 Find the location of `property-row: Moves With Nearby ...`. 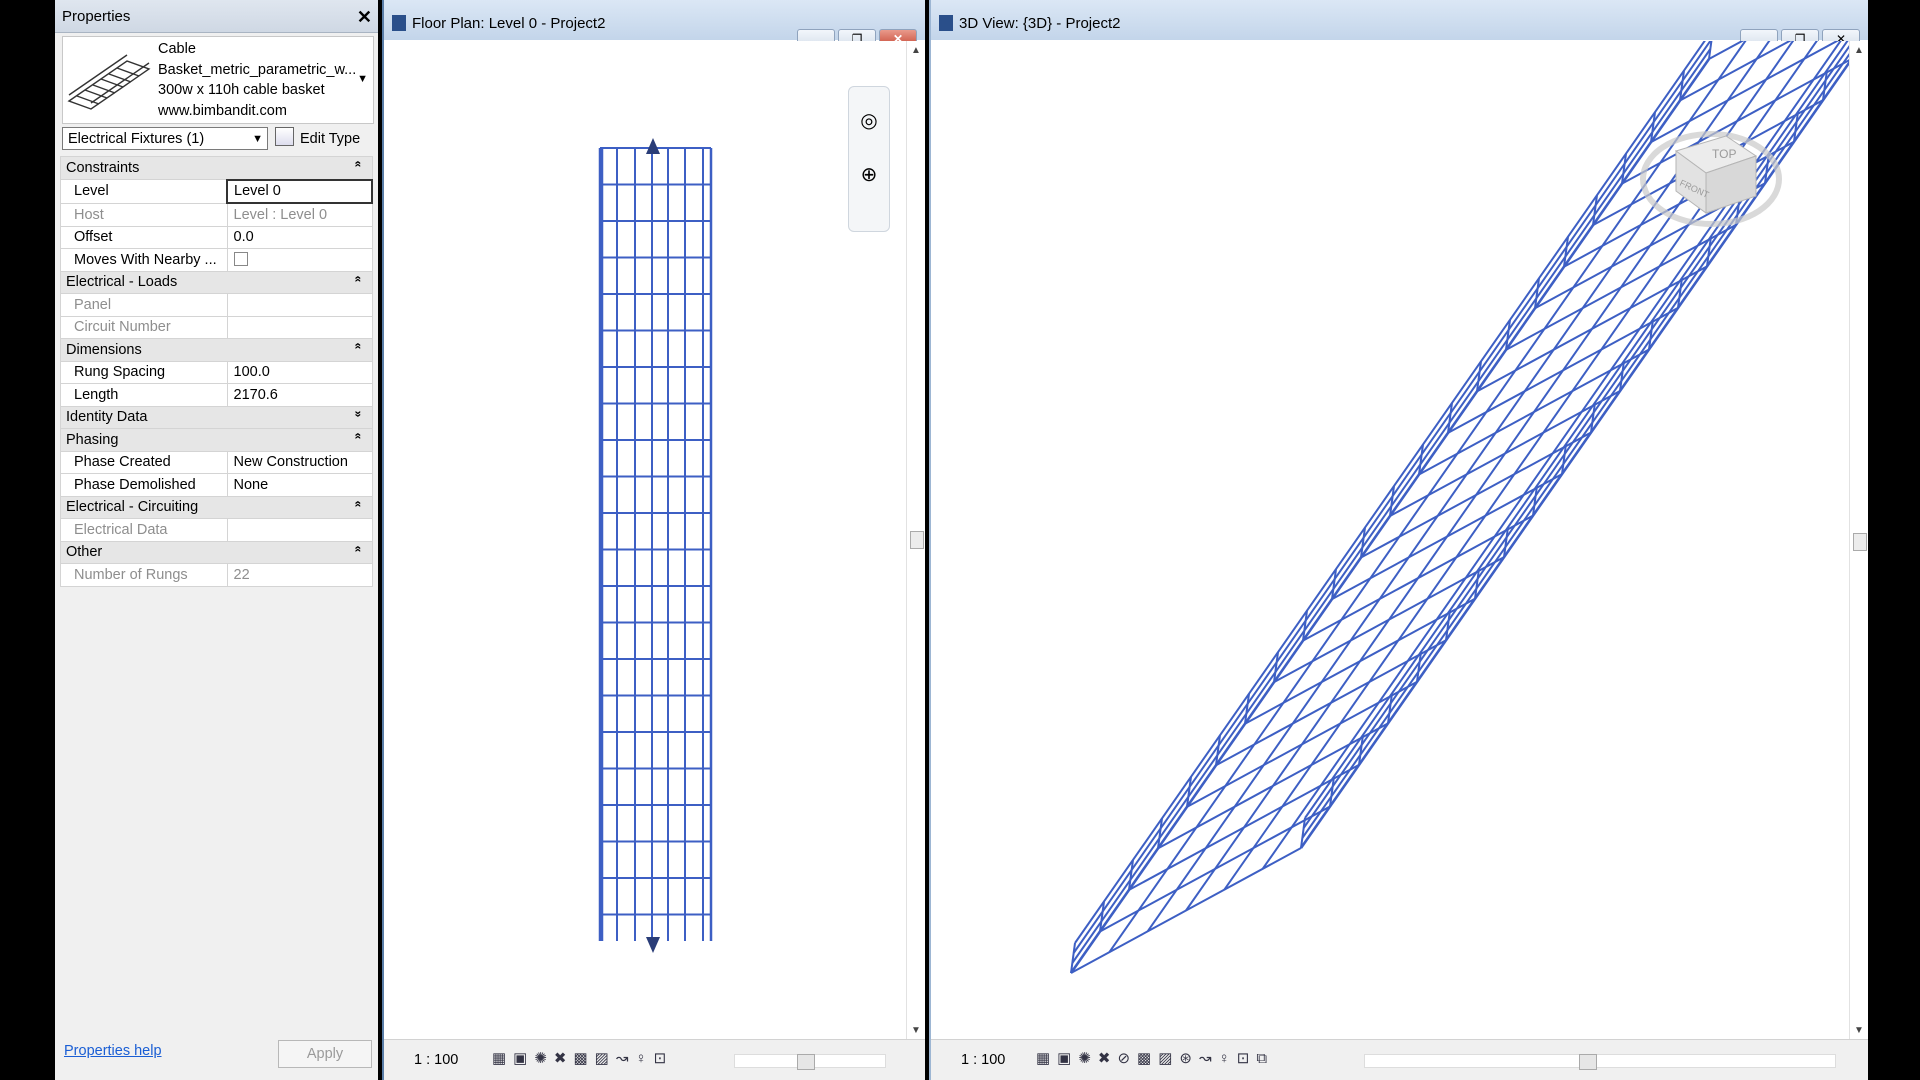

property-row: Moves With Nearby ... is located at coordinates (216, 260).